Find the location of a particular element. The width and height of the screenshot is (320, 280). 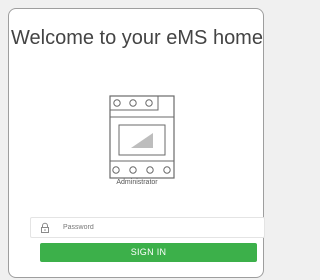

user-role-label: Administrator is located at coordinates (137, 182).